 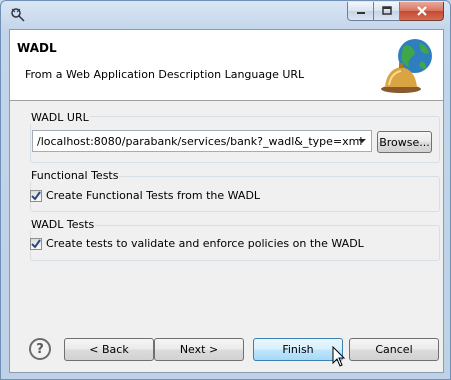 I want to click on maximize-button, so click(x=387, y=11).